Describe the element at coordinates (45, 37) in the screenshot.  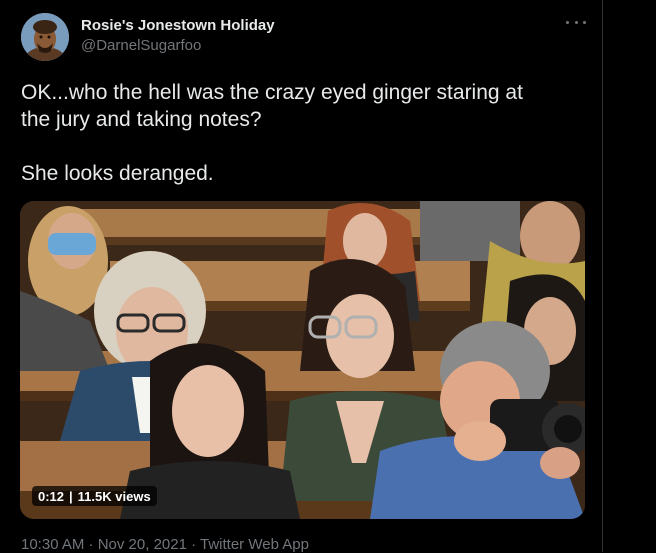
I see `avatar` at that location.